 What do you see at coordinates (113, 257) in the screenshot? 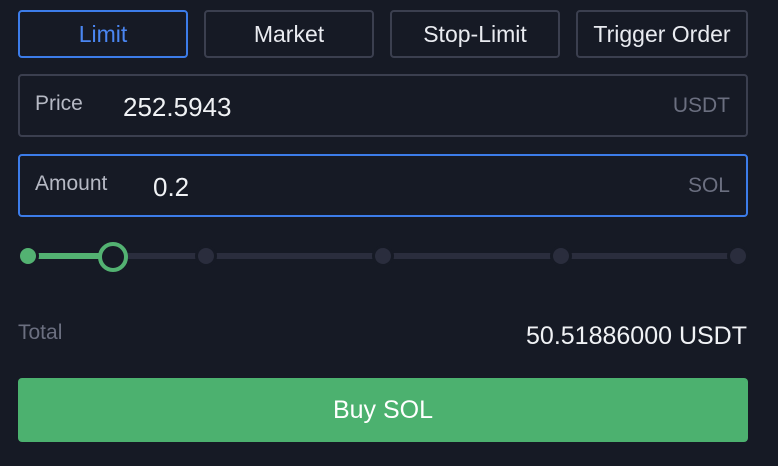
I see `slider-thumb` at bounding box center [113, 257].